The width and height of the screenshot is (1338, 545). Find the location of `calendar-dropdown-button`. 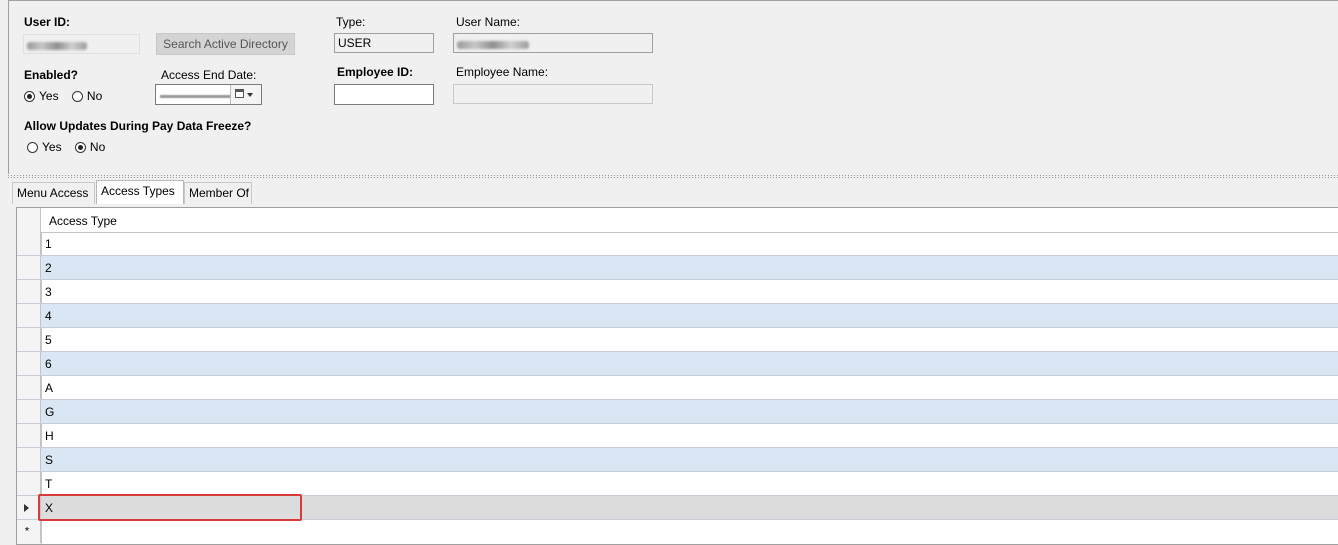

calendar-dropdown-button is located at coordinates (245, 94).